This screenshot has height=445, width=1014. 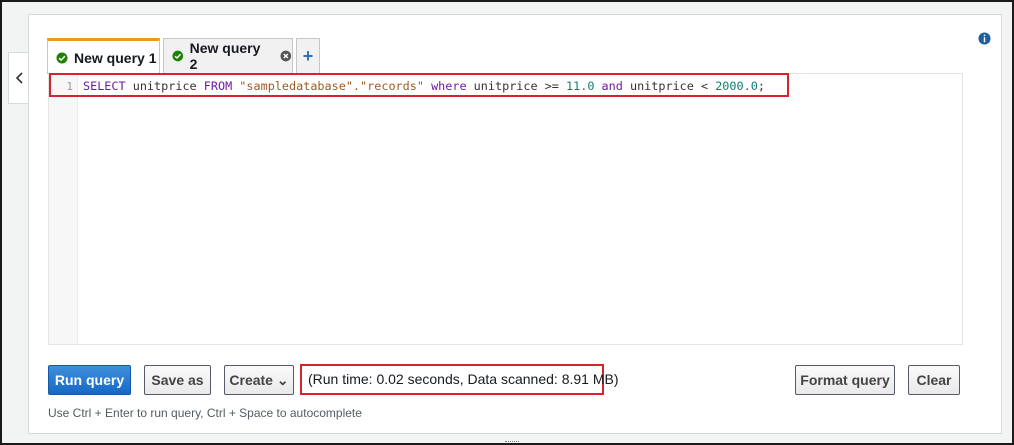 I want to click on run-query-button: Run query, so click(x=89, y=380).